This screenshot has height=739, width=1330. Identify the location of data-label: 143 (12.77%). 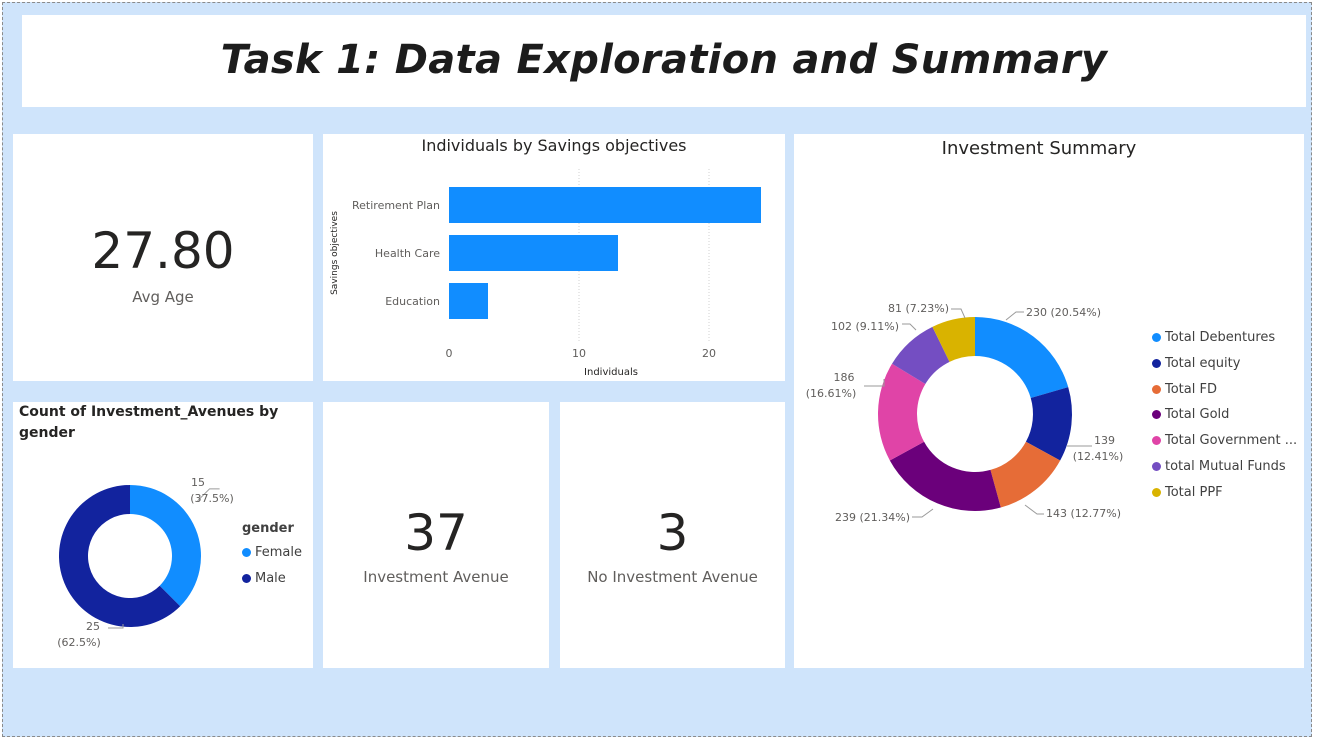
(1083, 513).